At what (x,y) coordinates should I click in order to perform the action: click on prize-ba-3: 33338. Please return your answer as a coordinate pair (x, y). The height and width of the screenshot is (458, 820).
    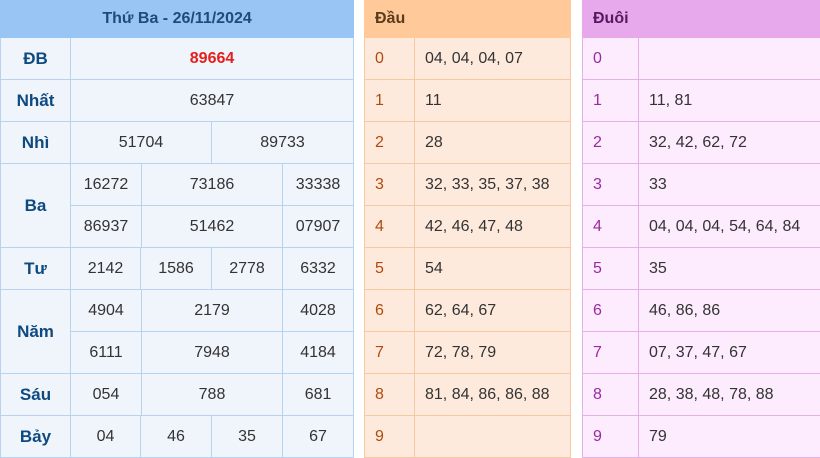
    Looking at the image, I should click on (318, 185).